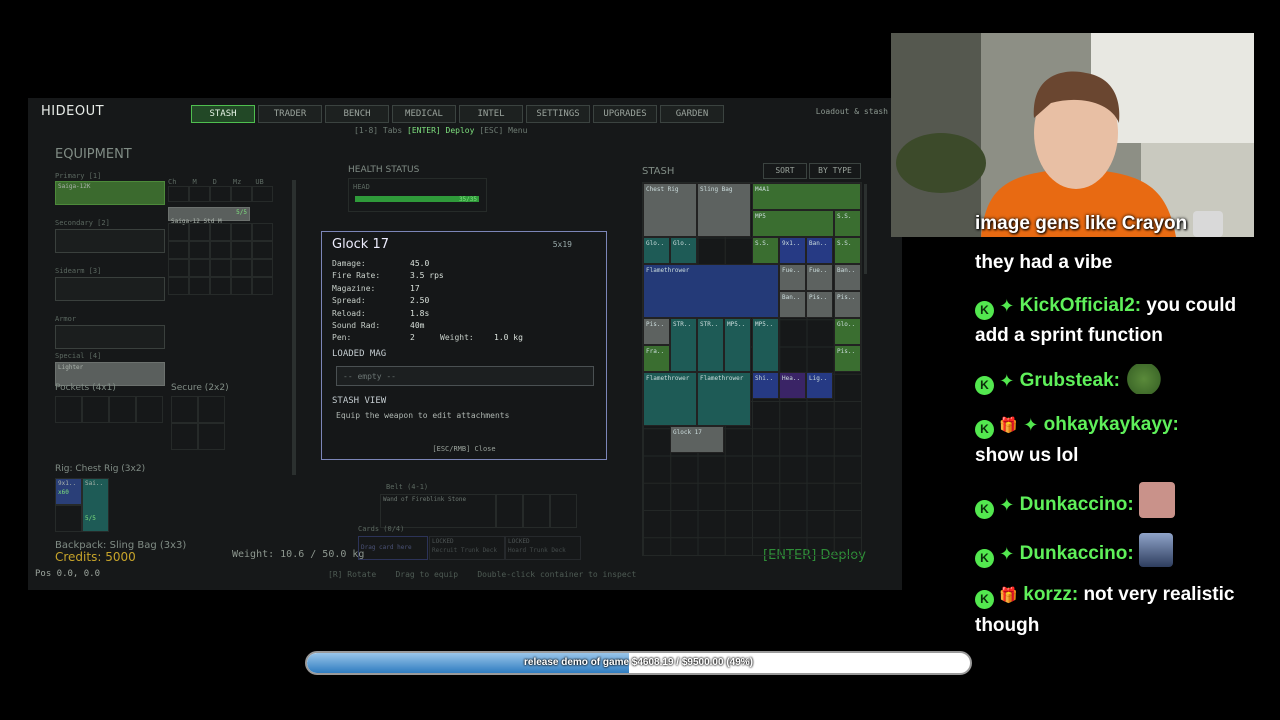 The height and width of the screenshot is (720, 1280). Describe the element at coordinates (835, 171) in the screenshot. I see `by-type-button: BY TYPE` at that location.